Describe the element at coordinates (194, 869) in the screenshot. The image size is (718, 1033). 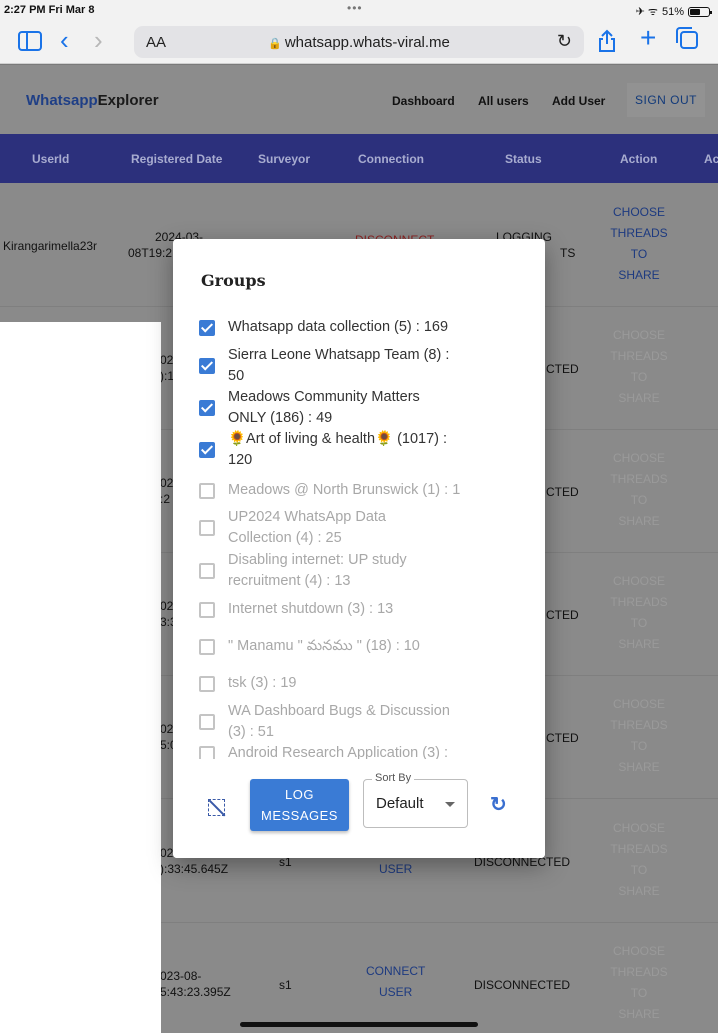
I see `cell-date: ):33:45.645Z` at that location.